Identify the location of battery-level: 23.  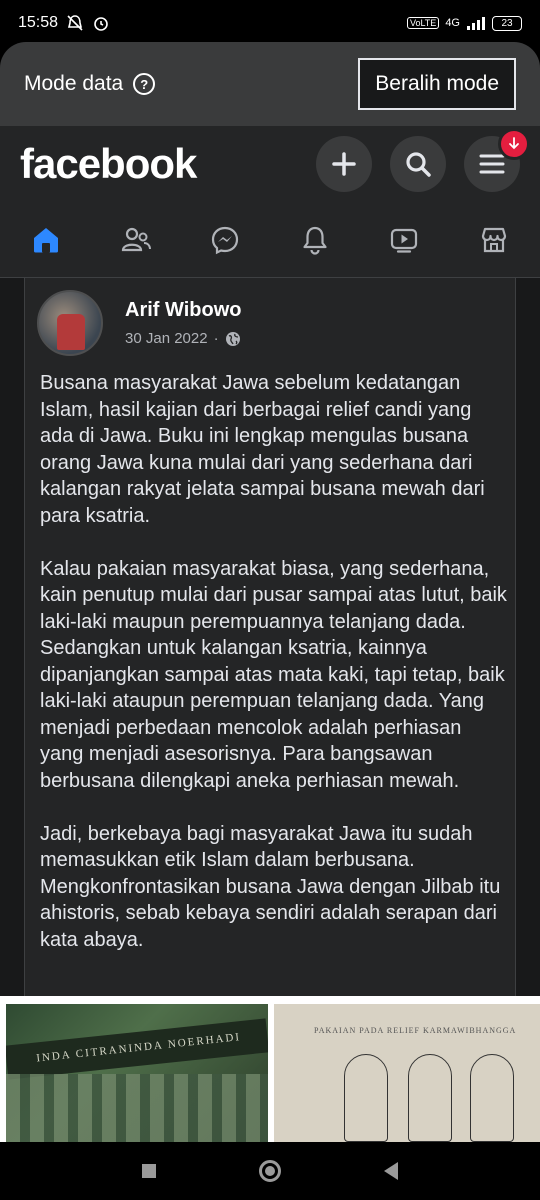
(507, 23).